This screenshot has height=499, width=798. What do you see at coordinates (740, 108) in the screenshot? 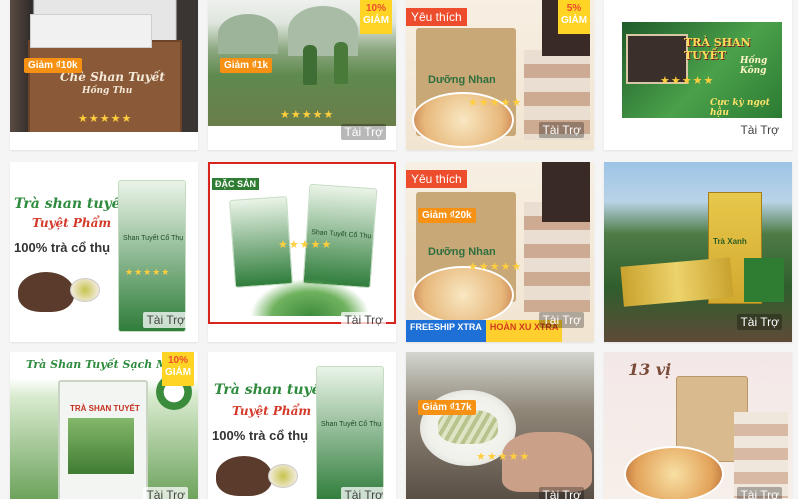
I see `banner-tagline: Cực kỳ ngọt hậu` at bounding box center [740, 108].